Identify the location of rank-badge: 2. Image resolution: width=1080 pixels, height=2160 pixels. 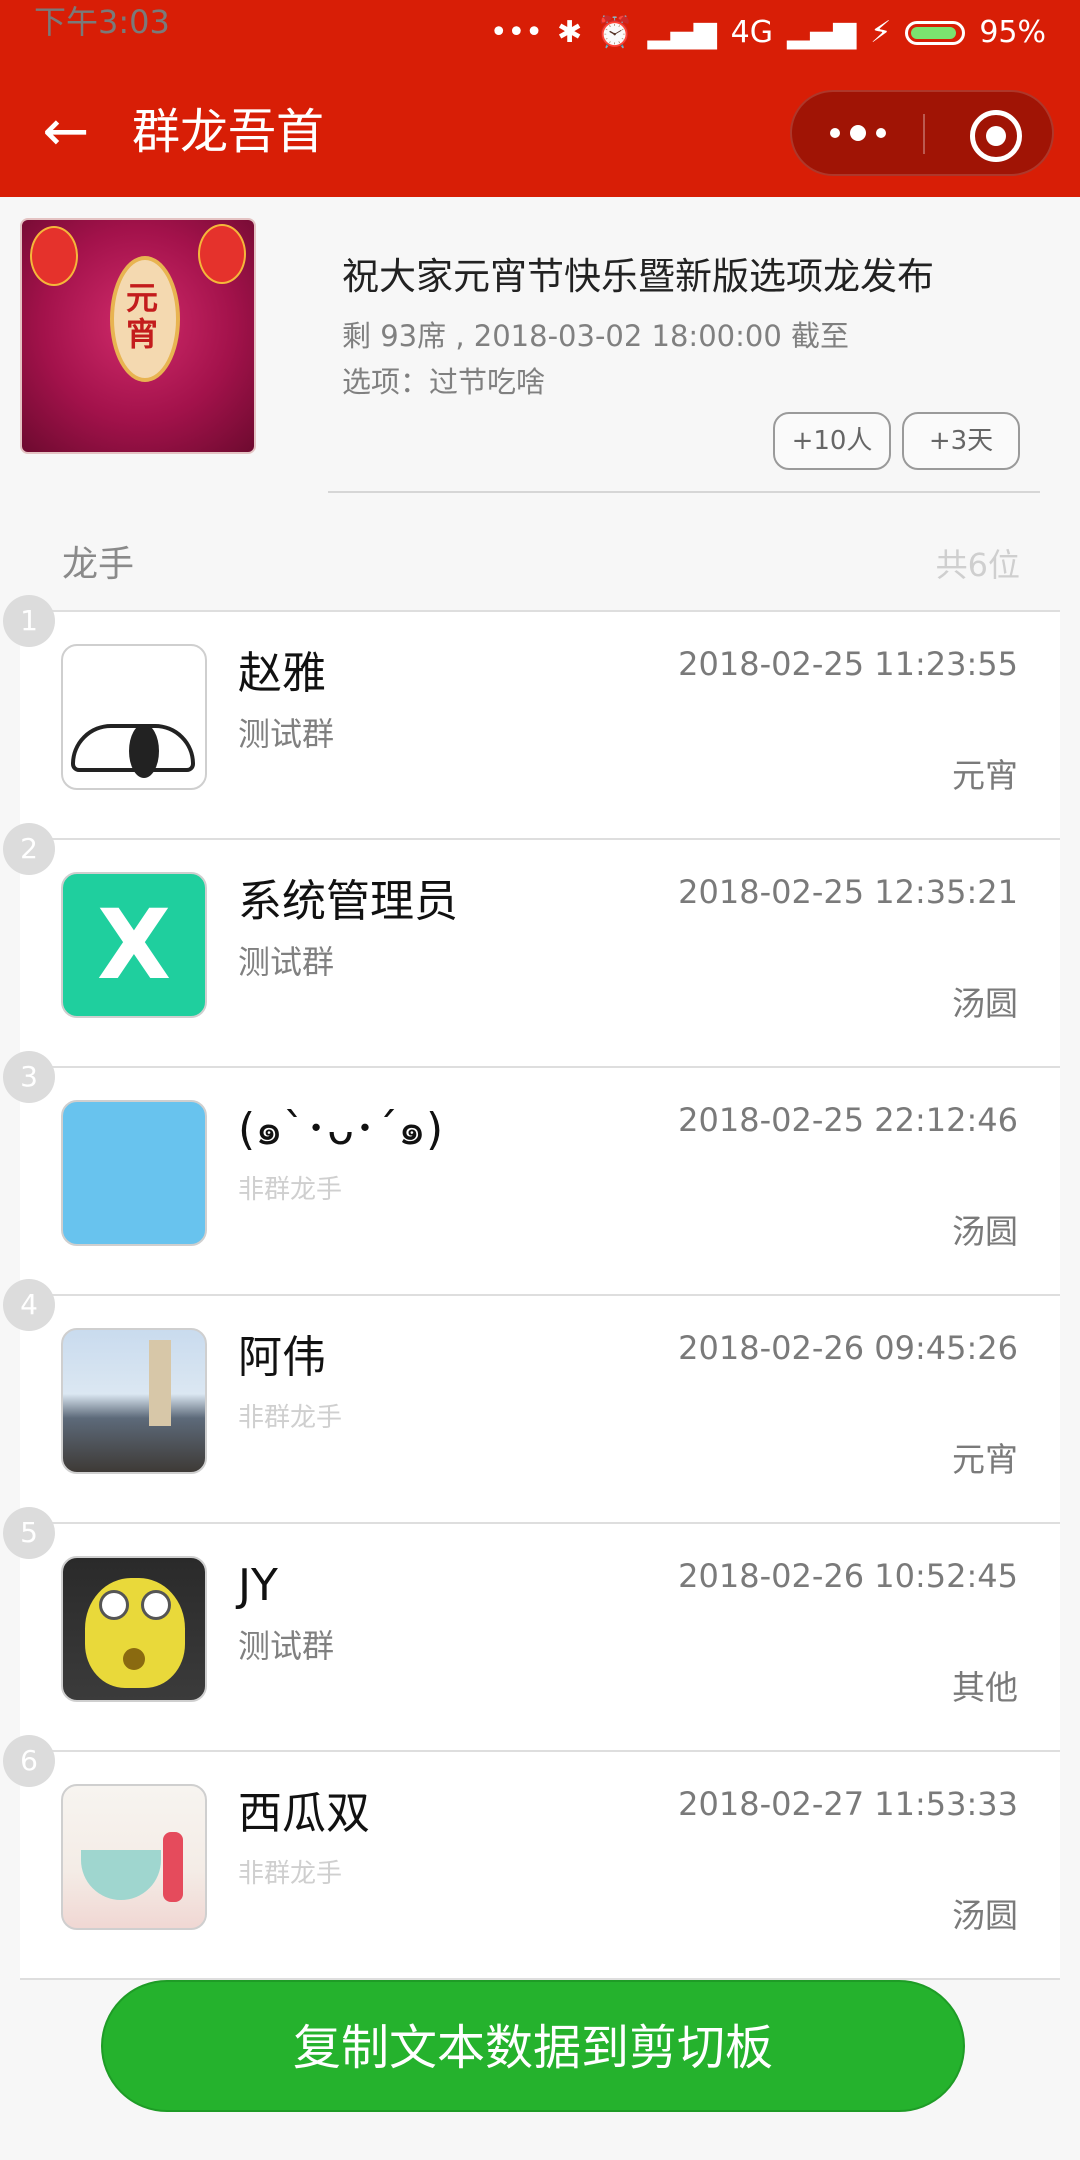
(29, 849).